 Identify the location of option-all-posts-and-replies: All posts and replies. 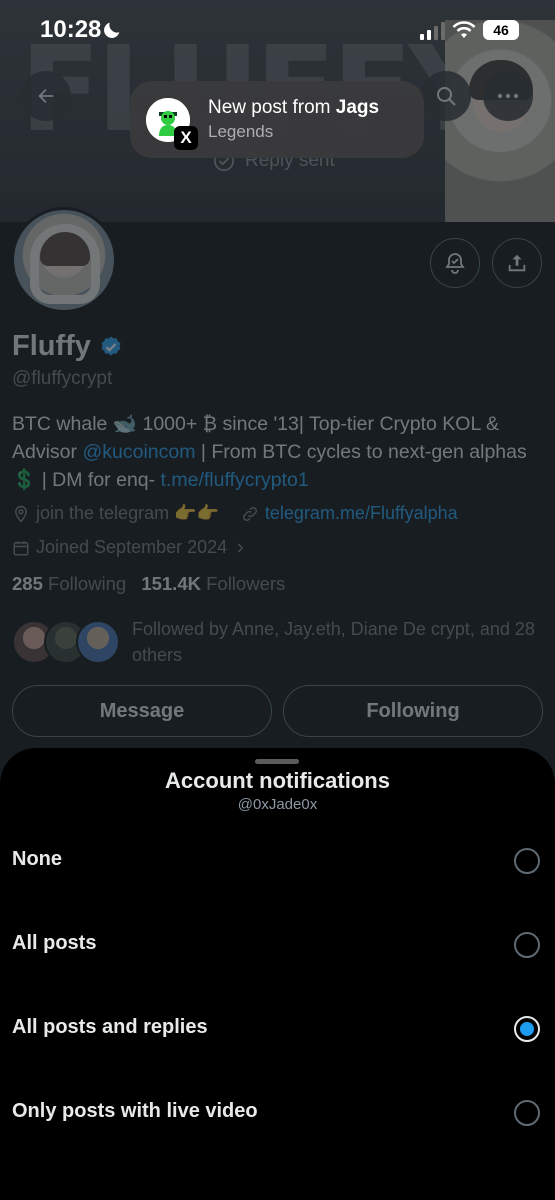
(277, 1029).